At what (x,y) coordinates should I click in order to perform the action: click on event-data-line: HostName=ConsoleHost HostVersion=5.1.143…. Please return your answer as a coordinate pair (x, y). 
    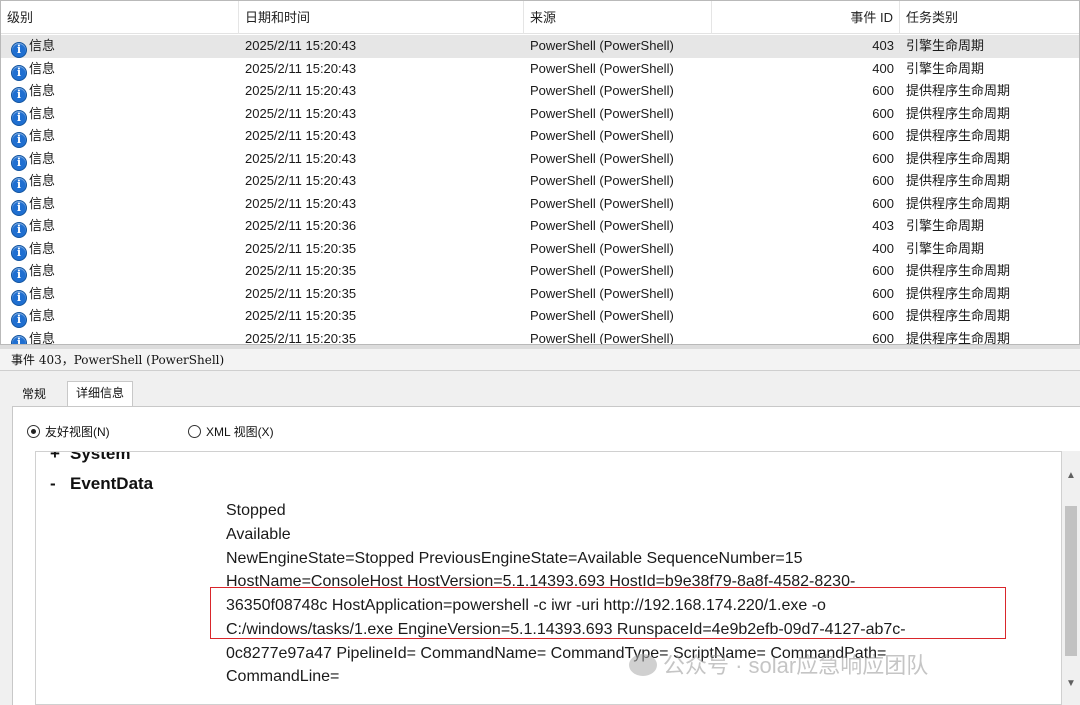
    Looking at the image, I should click on (541, 581).